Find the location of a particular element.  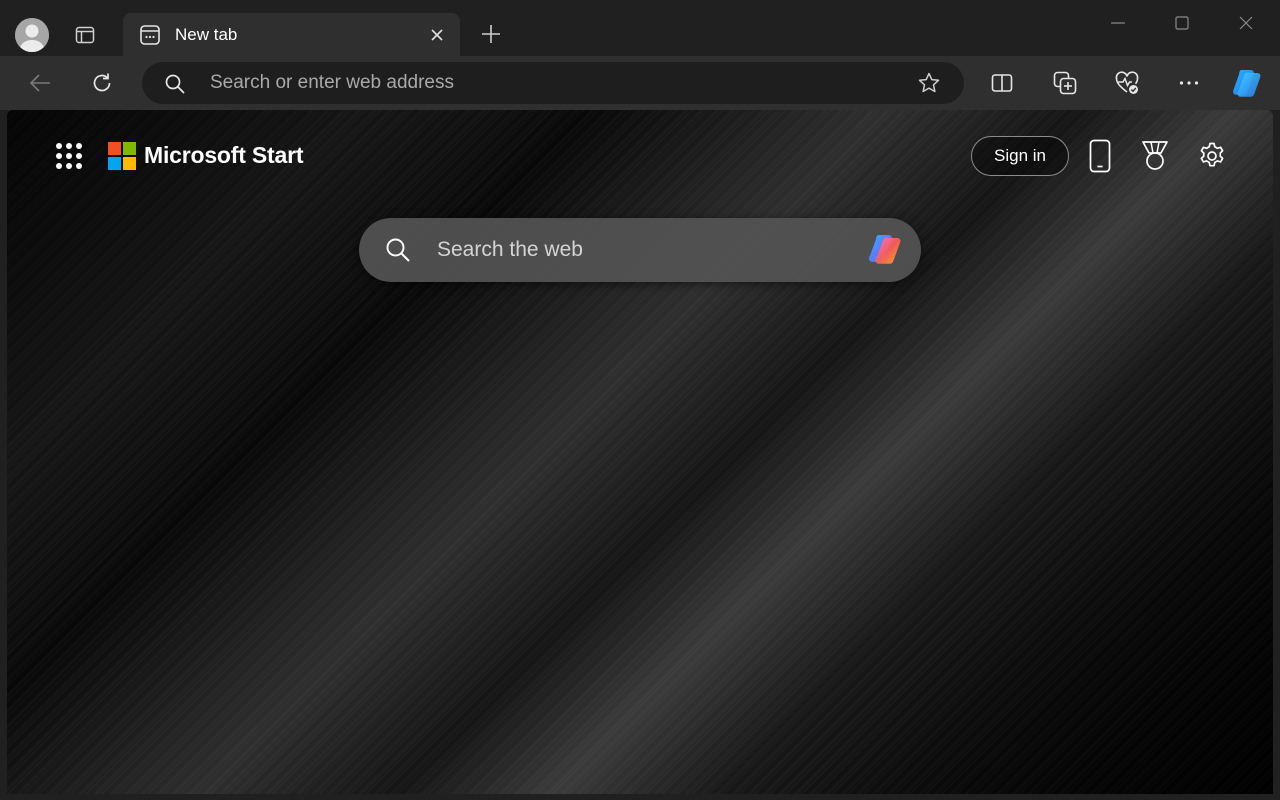

browser-essentials-button is located at coordinates (1127, 83).